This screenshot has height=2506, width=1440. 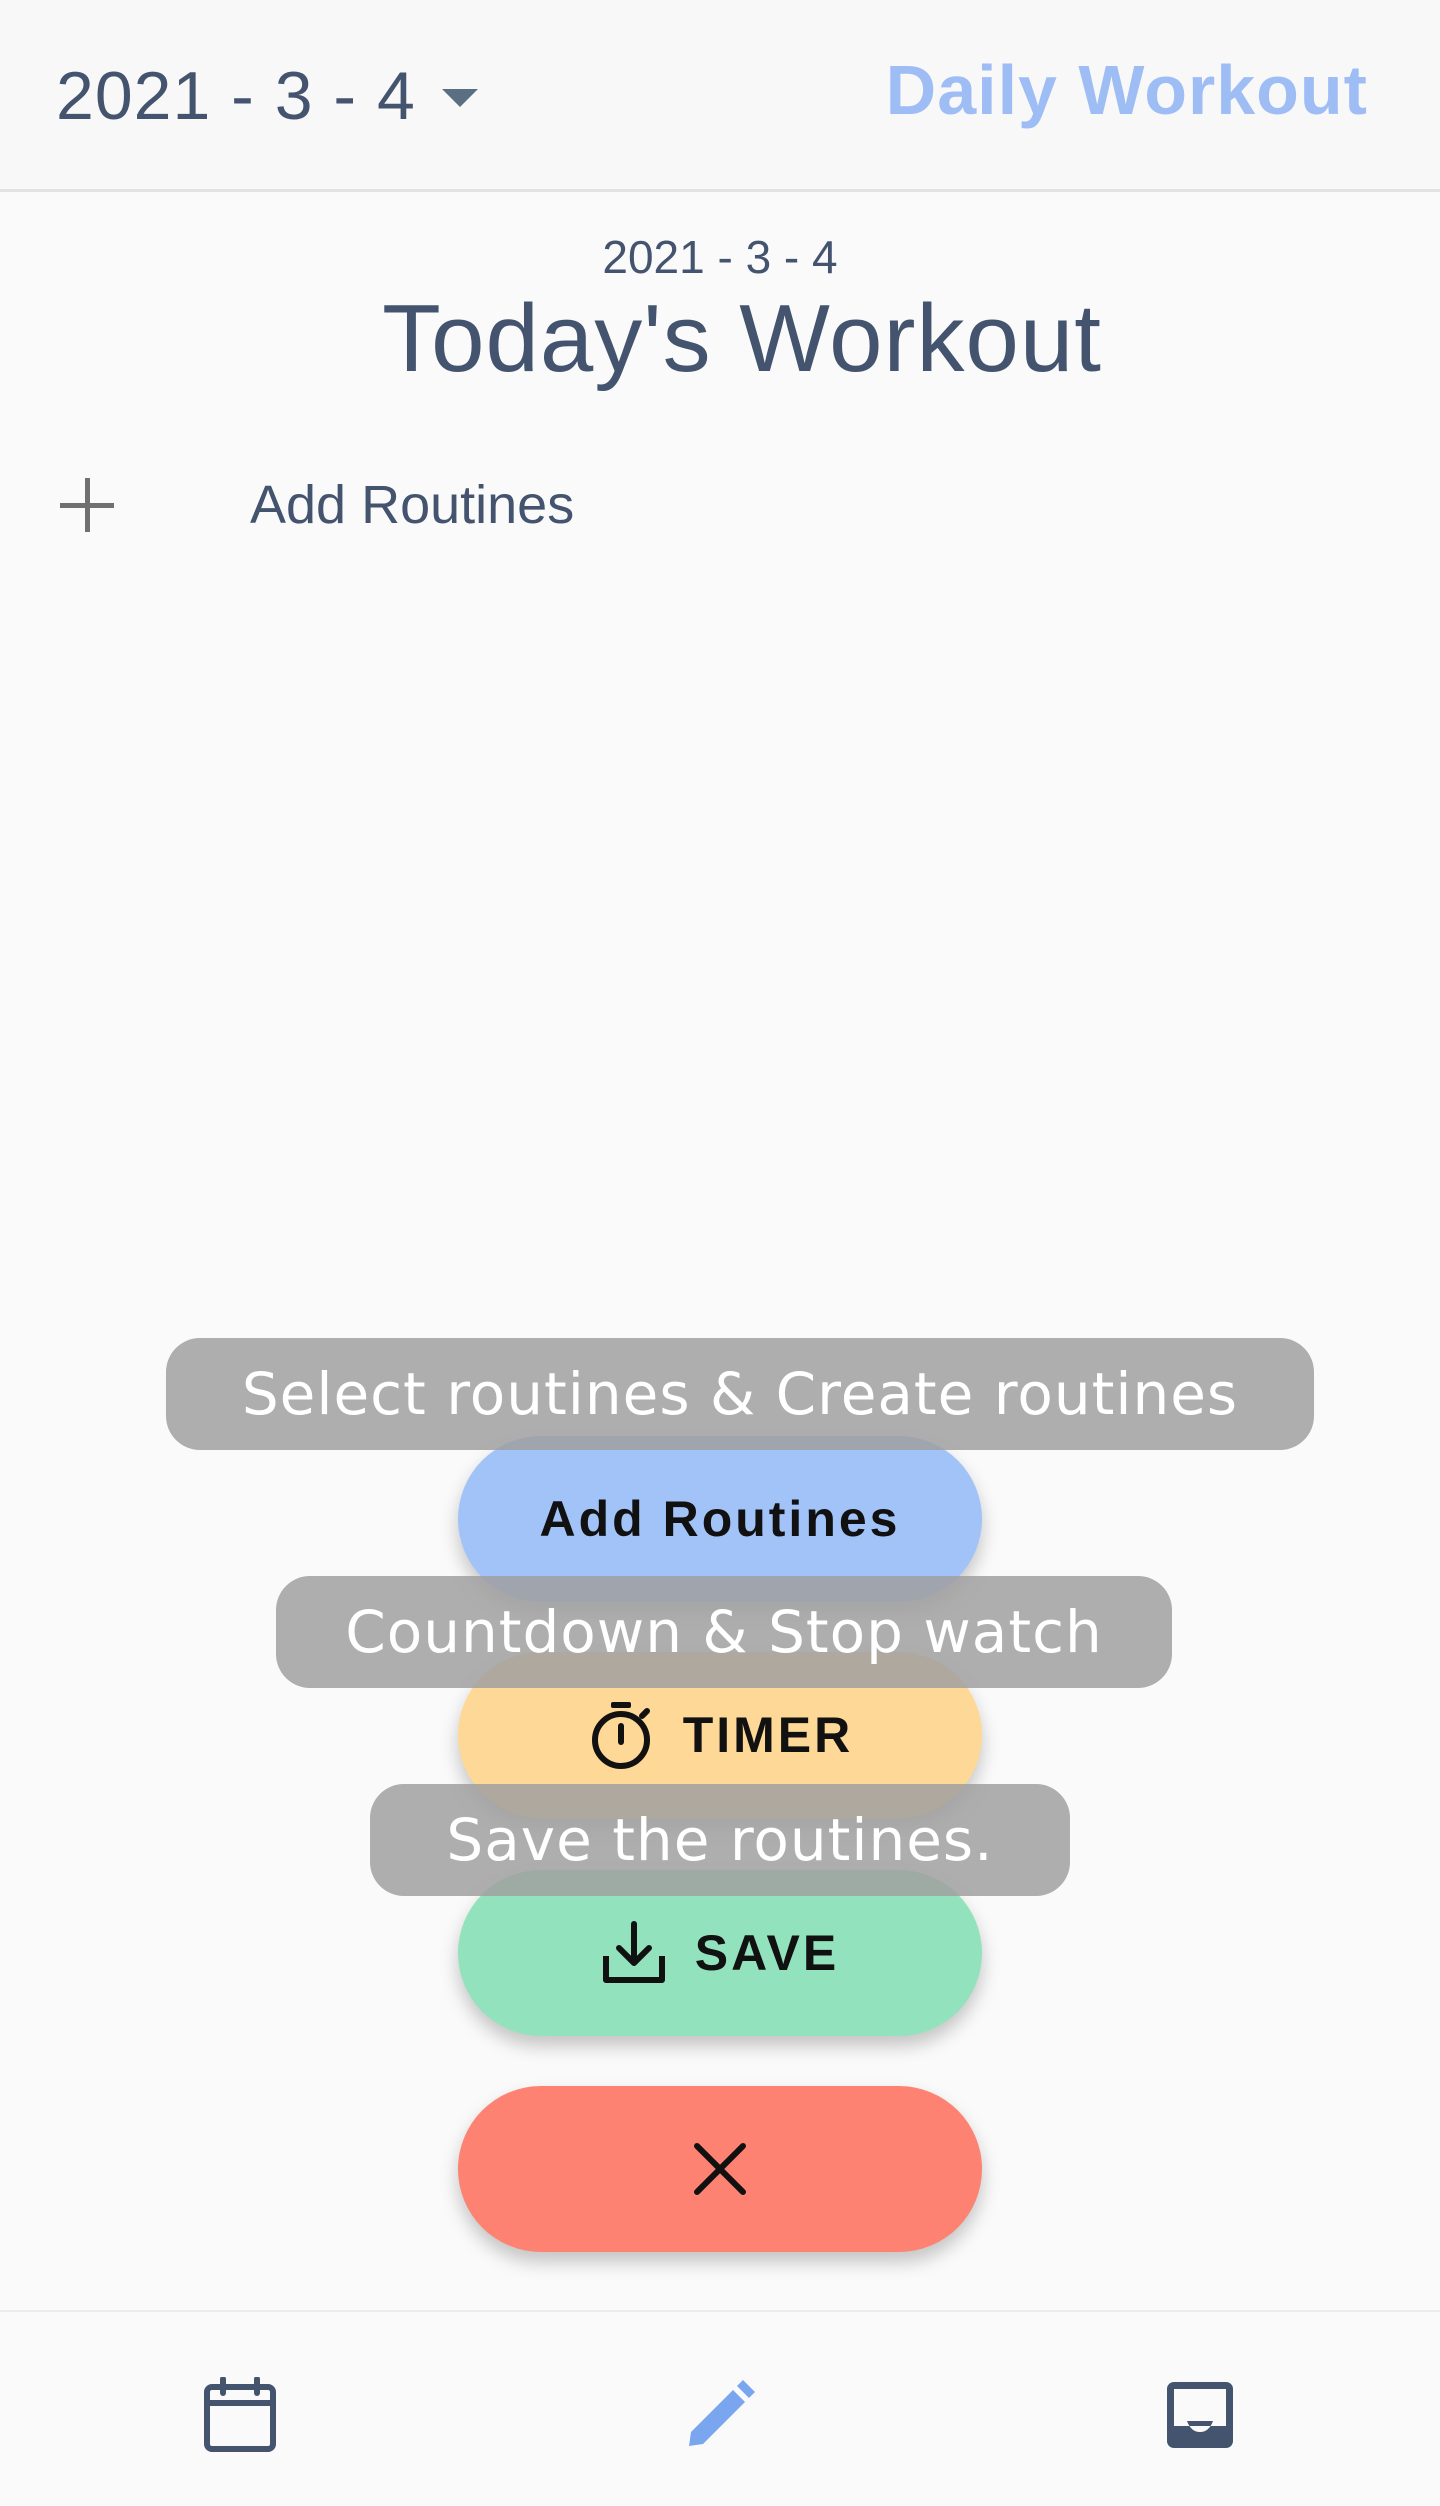 What do you see at coordinates (236, 96) in the screenshot?
I see `date-selector-label: 2021 - 3 - 4` at bounding box center [236, 96].